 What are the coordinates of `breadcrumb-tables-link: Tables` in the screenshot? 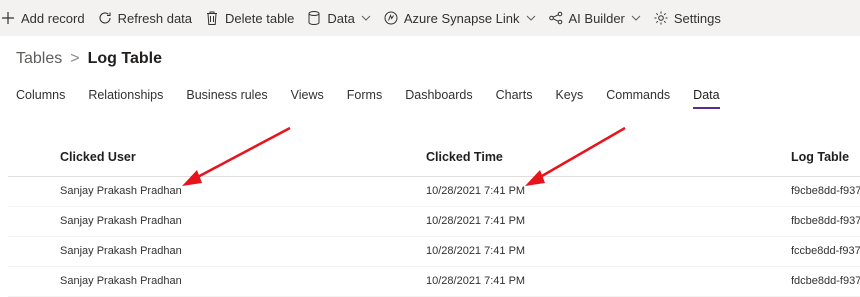 It's located at (39, 59).